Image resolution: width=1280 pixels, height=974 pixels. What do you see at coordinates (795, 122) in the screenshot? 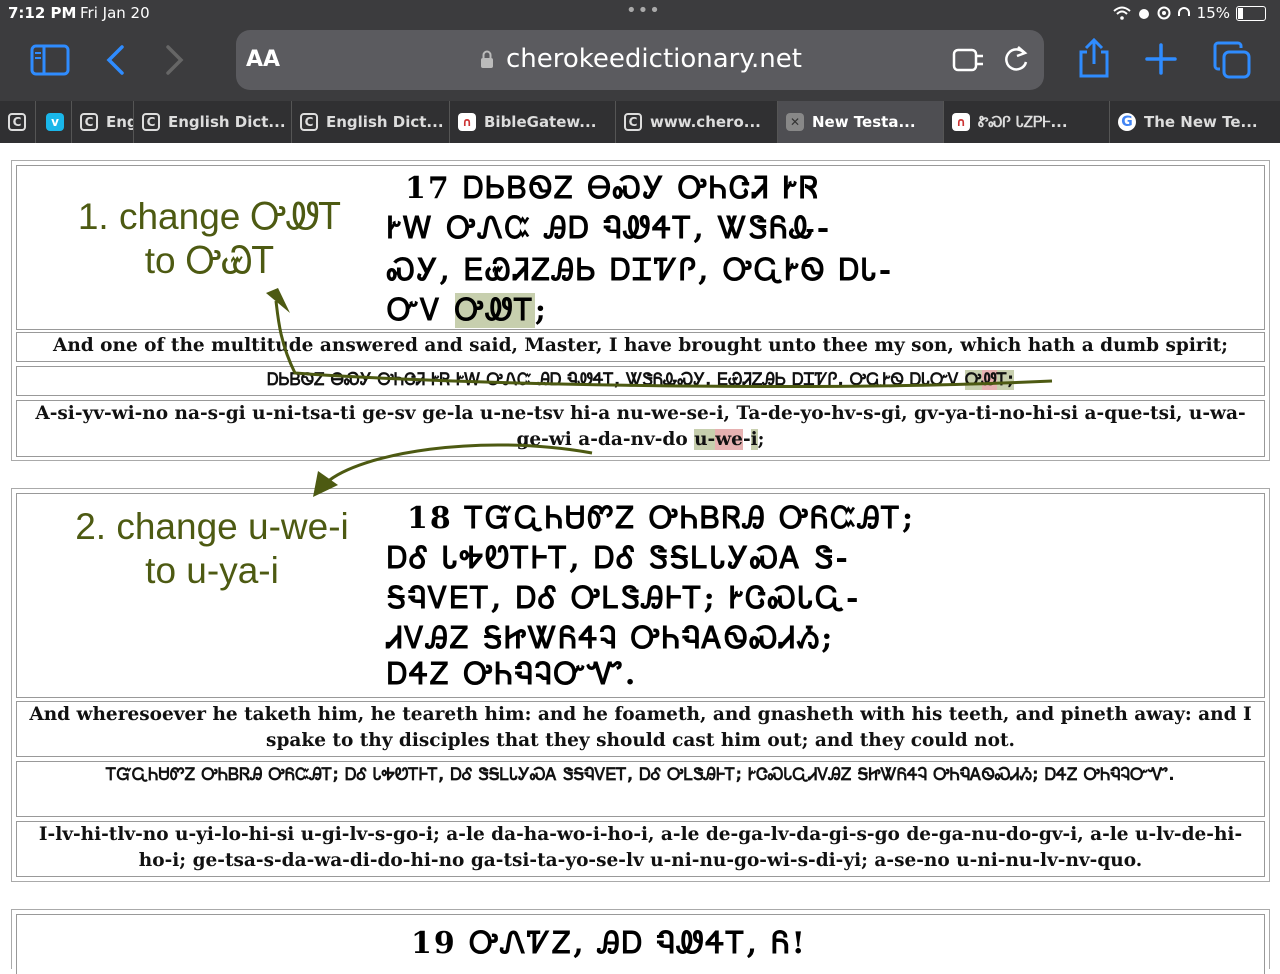
I see `close-tab-icon: ✕` at bounding box center [795, 122].